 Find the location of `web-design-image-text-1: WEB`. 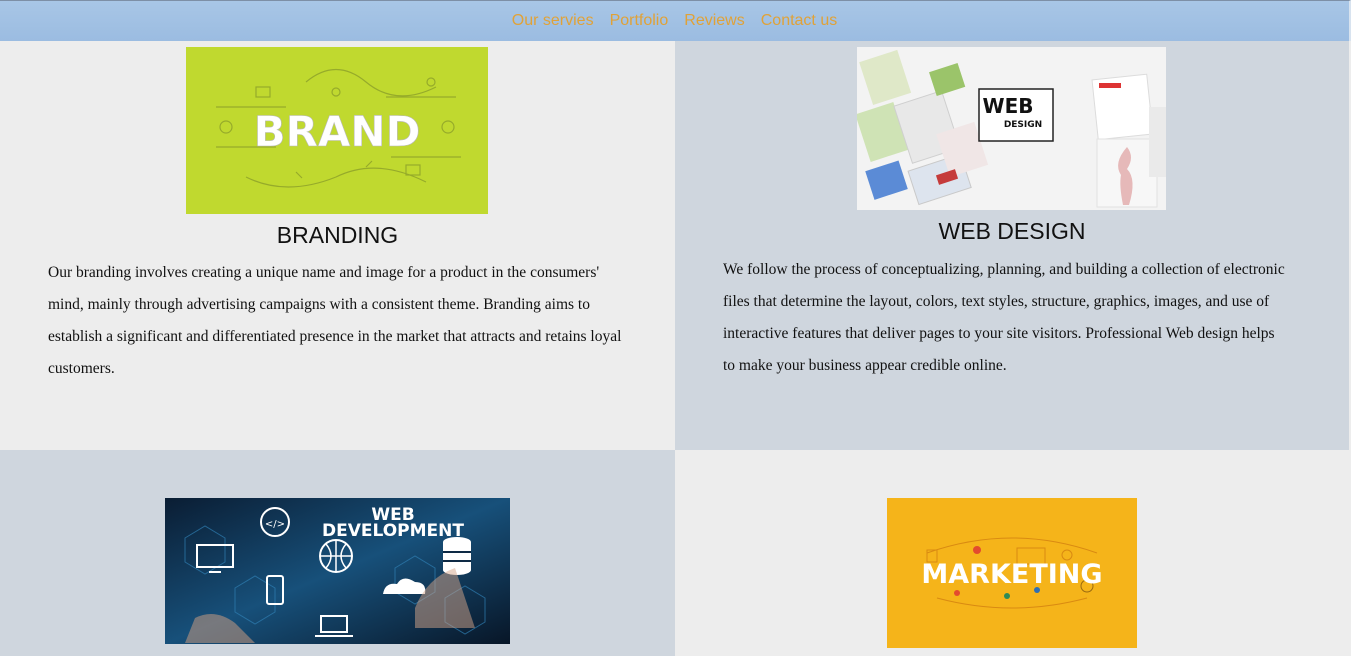

web-design-image-text-1: WEB is located at coordinates (1008, 106).